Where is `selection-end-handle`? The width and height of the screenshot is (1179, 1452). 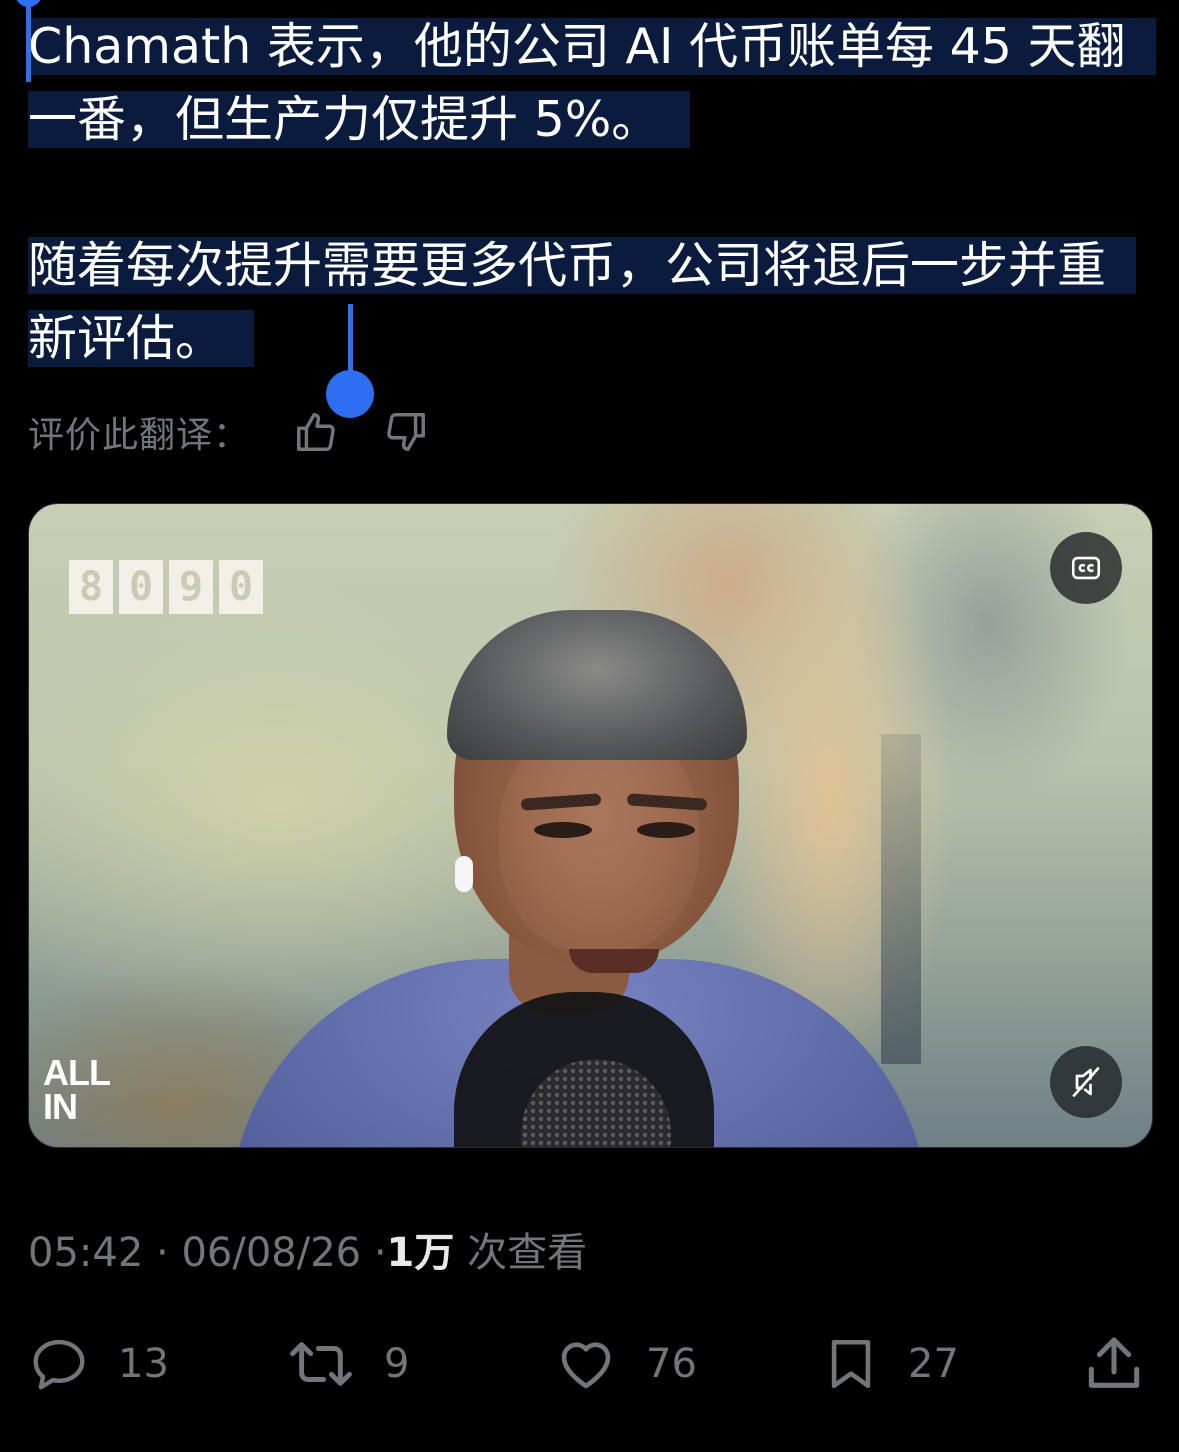
selection-end-handle is located at coordinates (350, 361).